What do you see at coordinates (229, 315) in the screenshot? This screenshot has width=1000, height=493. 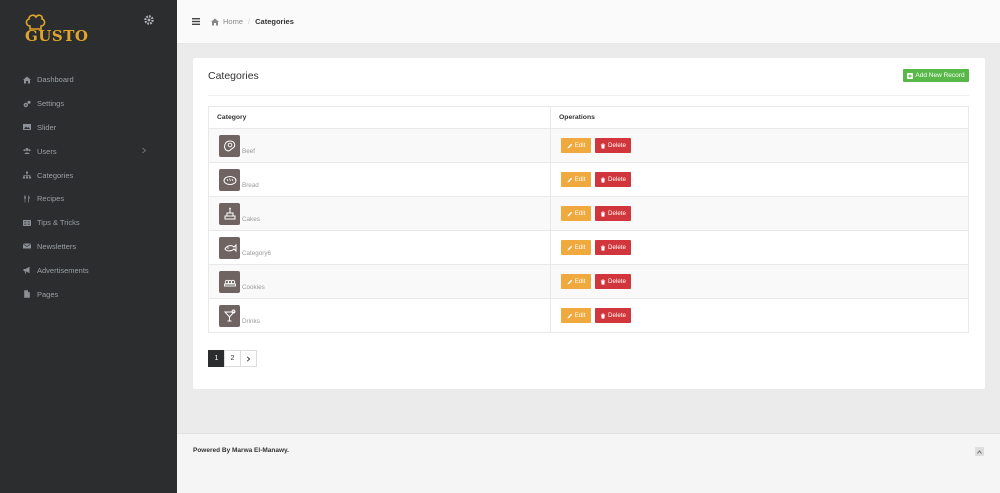 I see `cocktail-icon` at bounding box center [229, 315].